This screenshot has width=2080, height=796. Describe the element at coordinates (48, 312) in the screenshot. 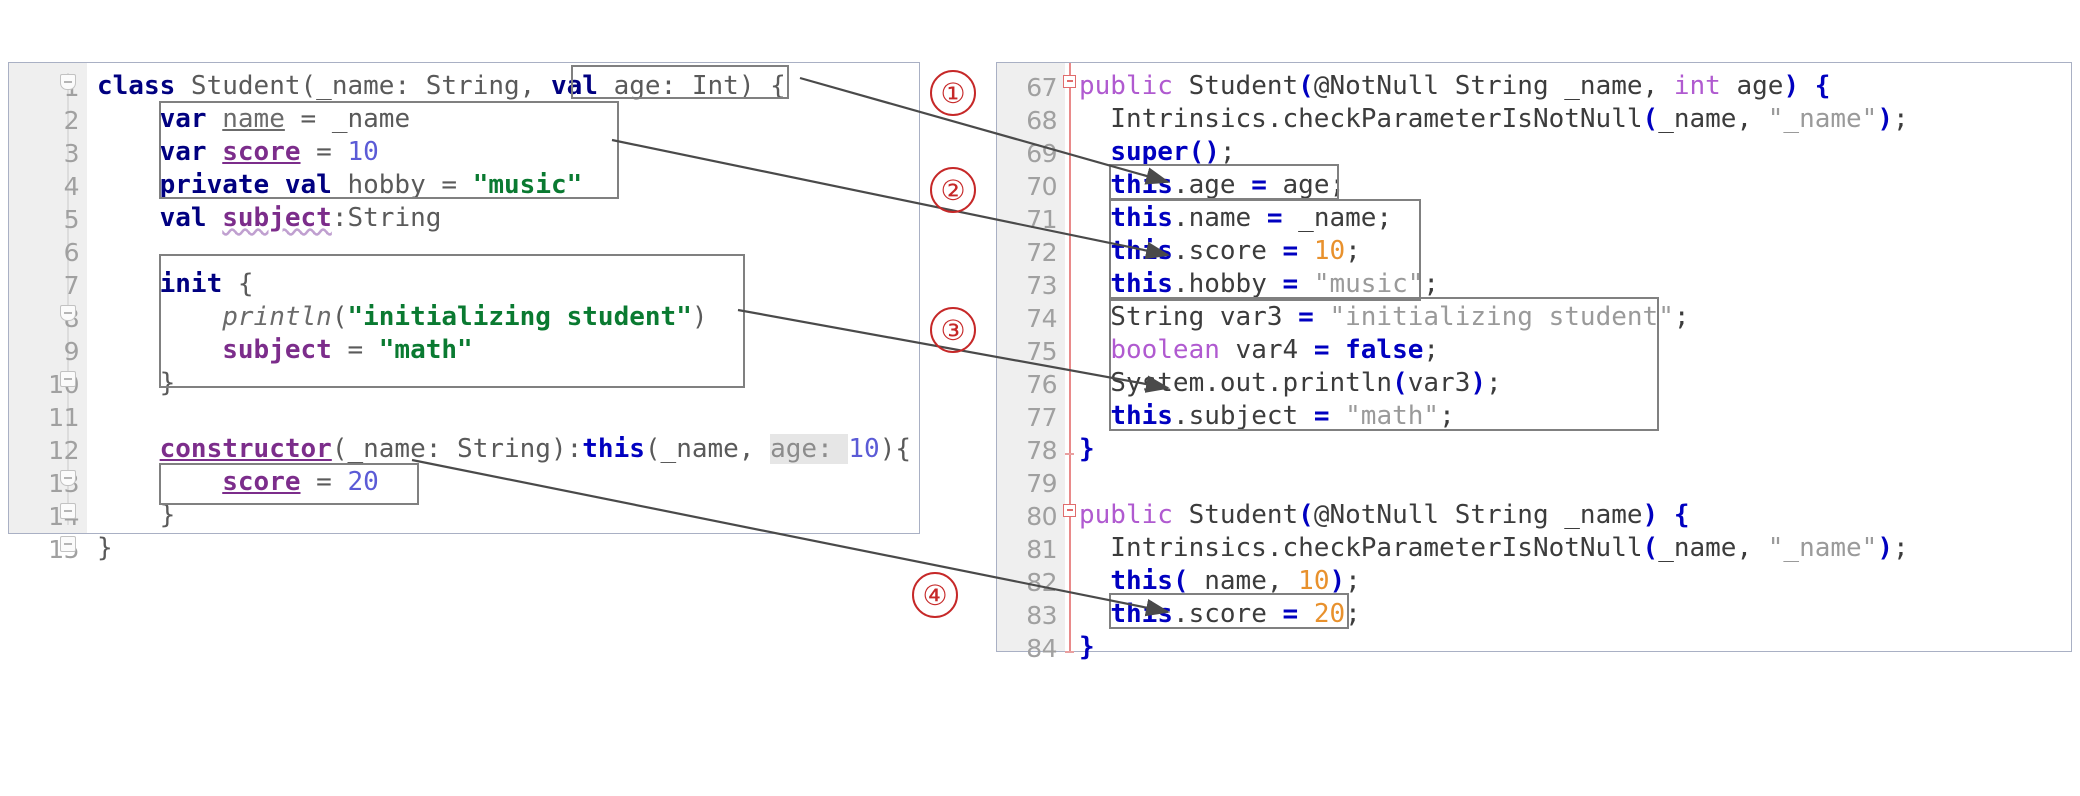

I see `left-gutter: 1 2 3 4 5 6 7 8 9 10 11 12 13 14 15` at that location.